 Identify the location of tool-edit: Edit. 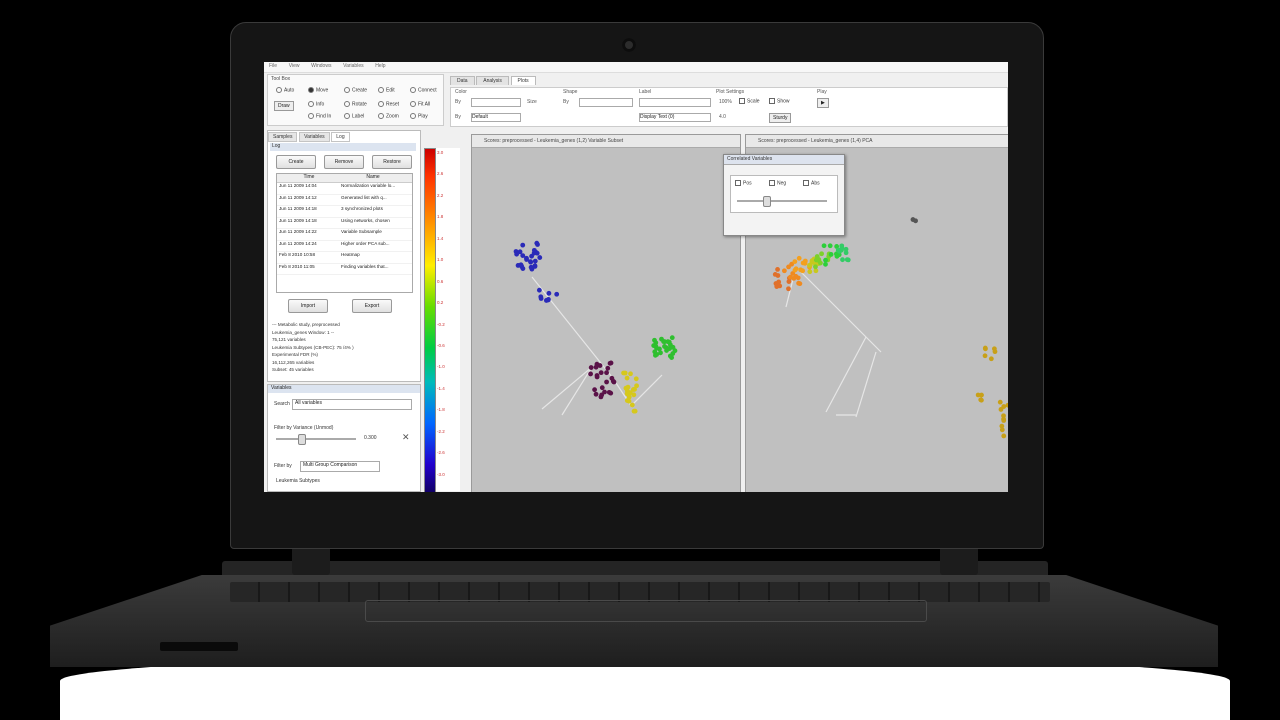
(386, 90).